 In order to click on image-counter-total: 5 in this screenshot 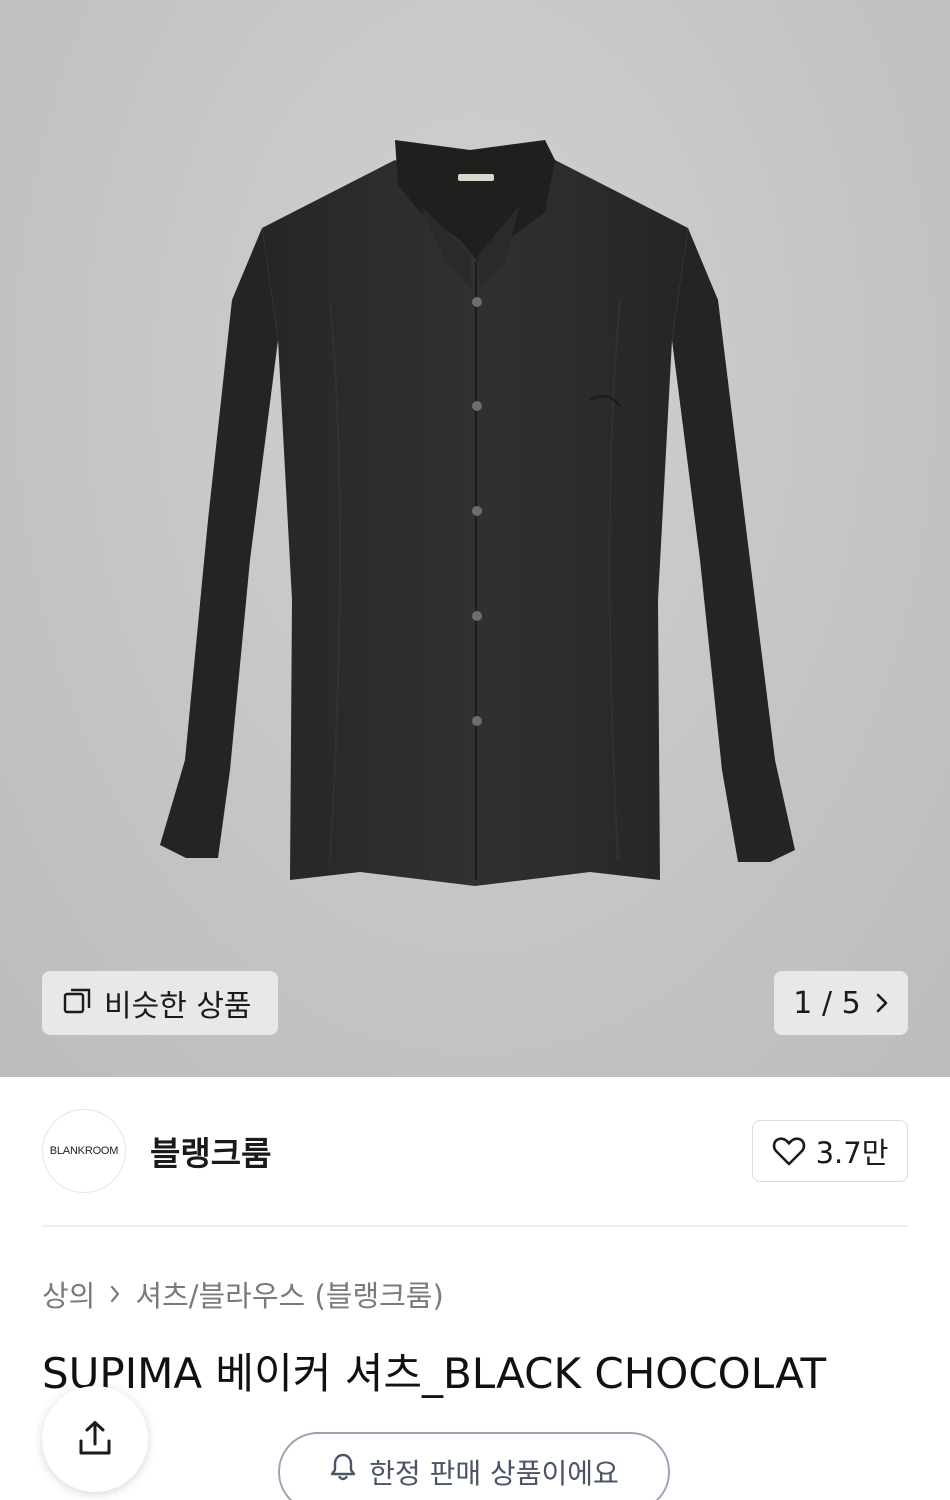, I will do `click(851, 1003)`.